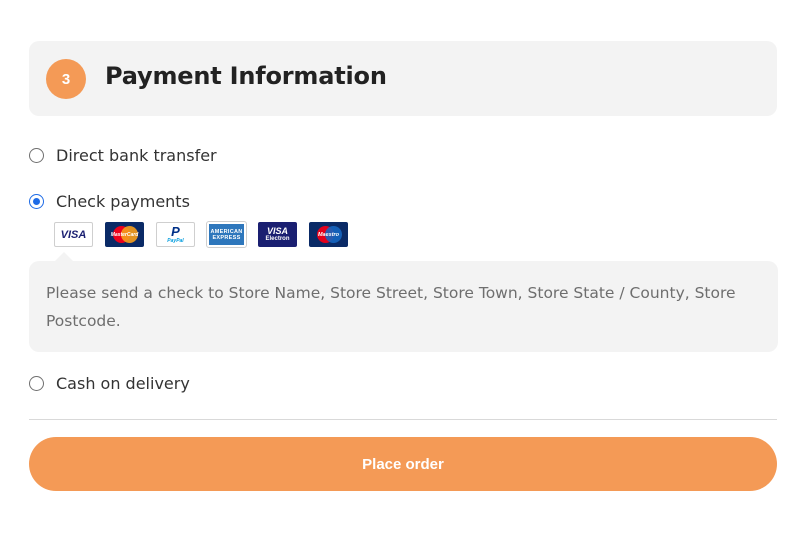  What do you see at coordinates (403, 464) in the screenshot?
I see `place-order-button: Place order` at bounding box center [403, 464].